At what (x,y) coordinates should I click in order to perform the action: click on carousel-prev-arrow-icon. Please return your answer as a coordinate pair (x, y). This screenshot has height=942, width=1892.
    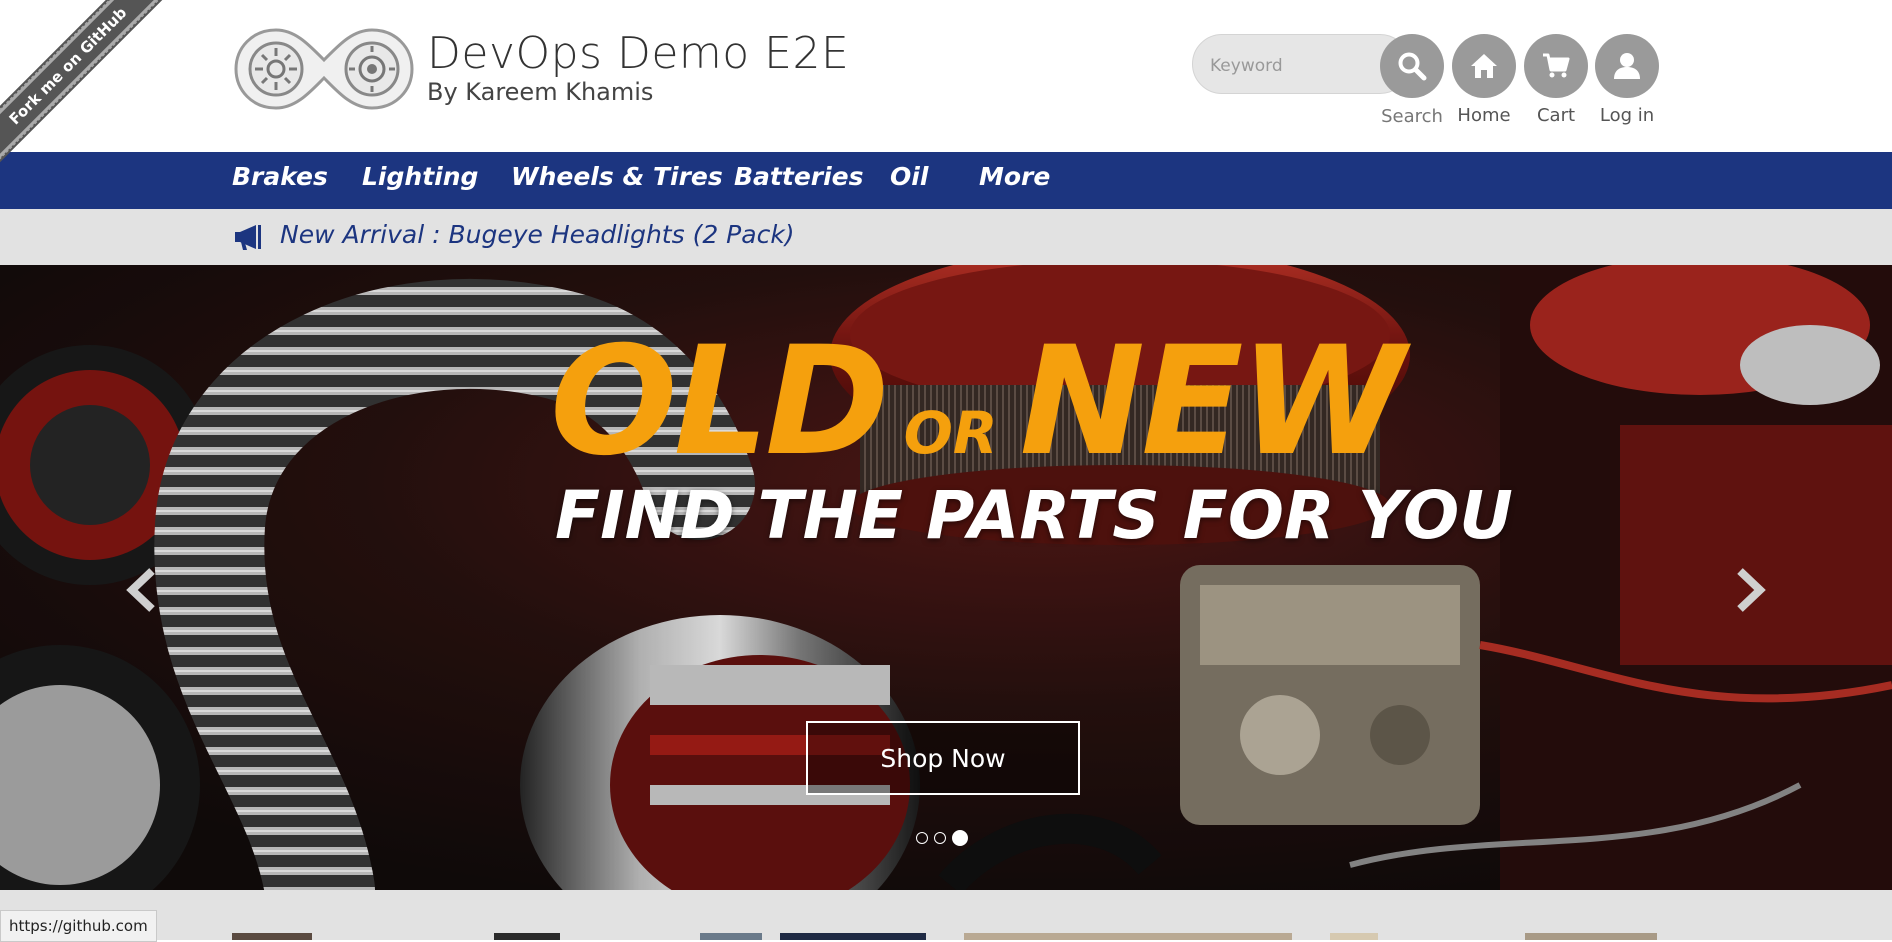
    Looking at the image, I should click on (142, 590).